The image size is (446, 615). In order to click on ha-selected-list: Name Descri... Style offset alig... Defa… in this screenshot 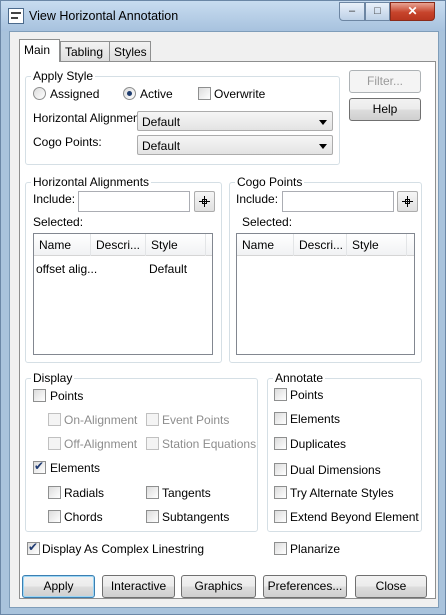, I will do `click(123, 294)`.